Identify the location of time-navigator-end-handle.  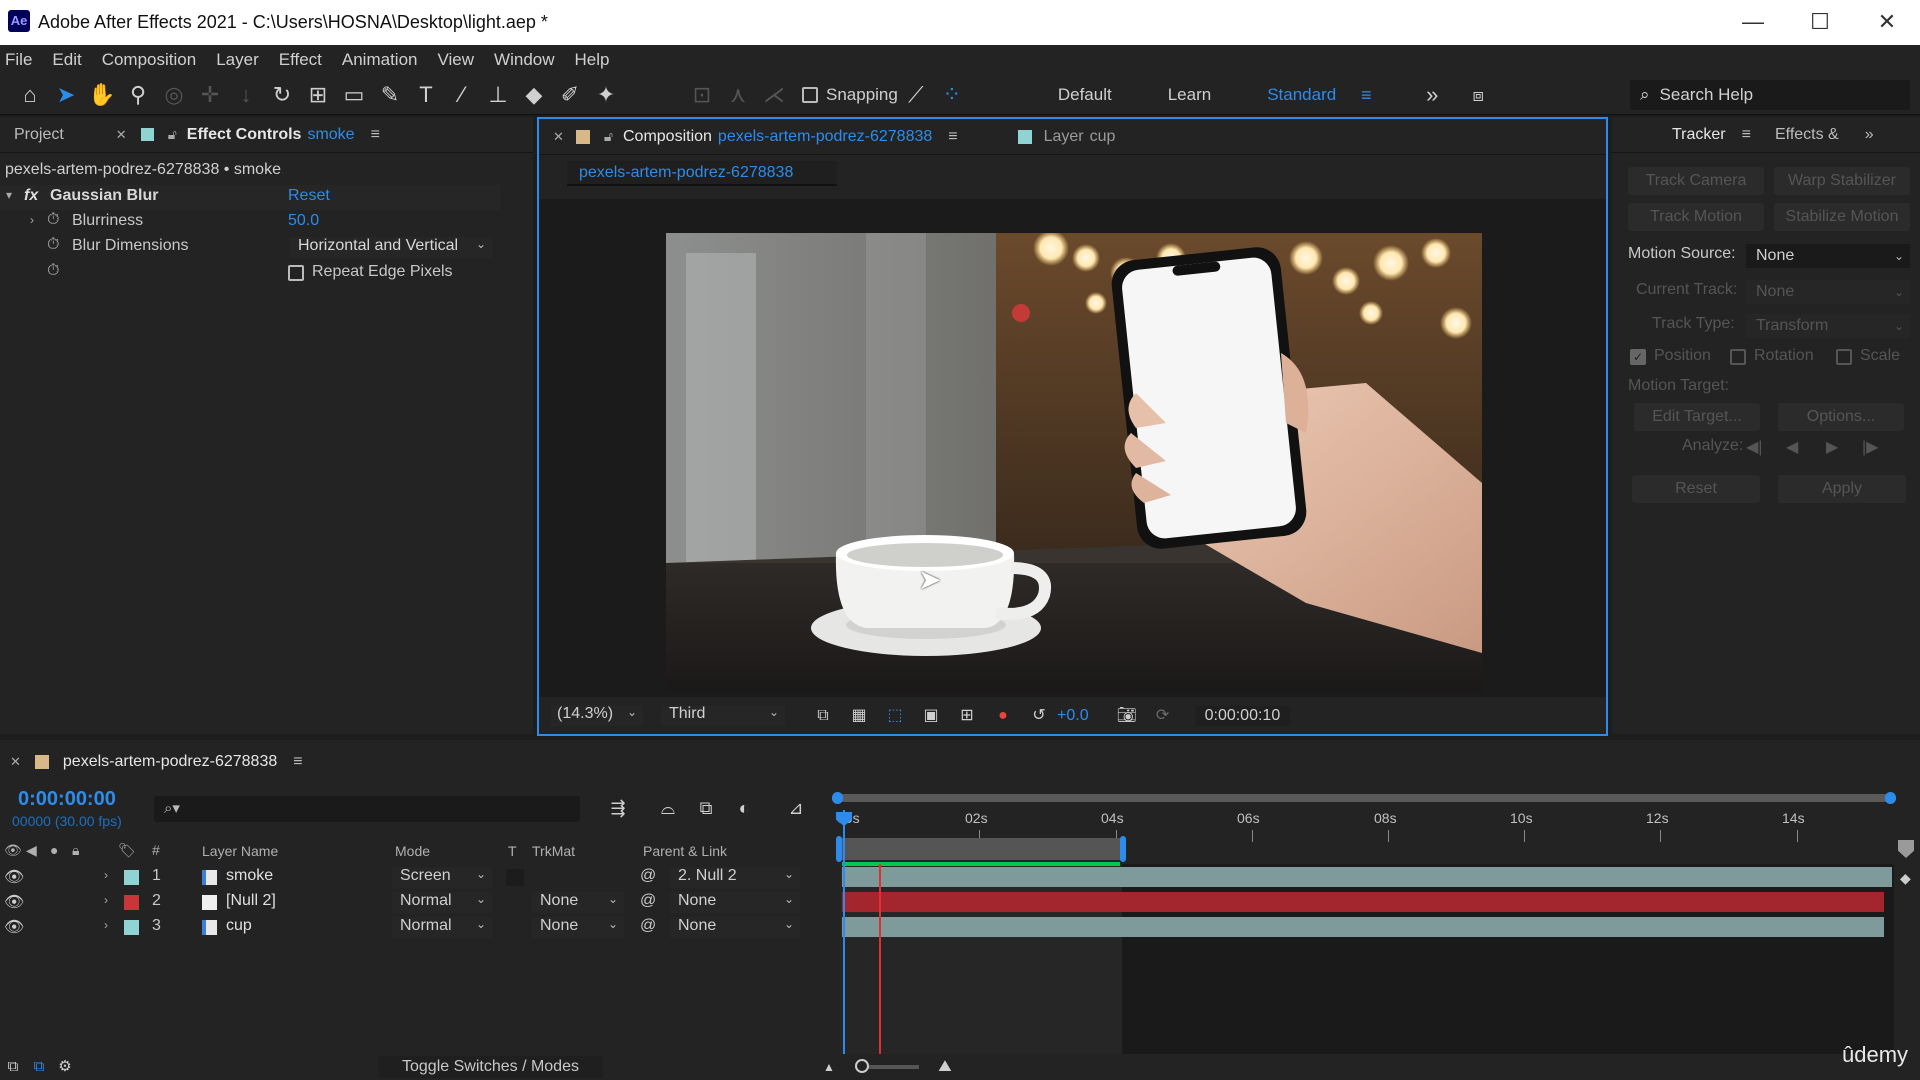
(1890, 798).